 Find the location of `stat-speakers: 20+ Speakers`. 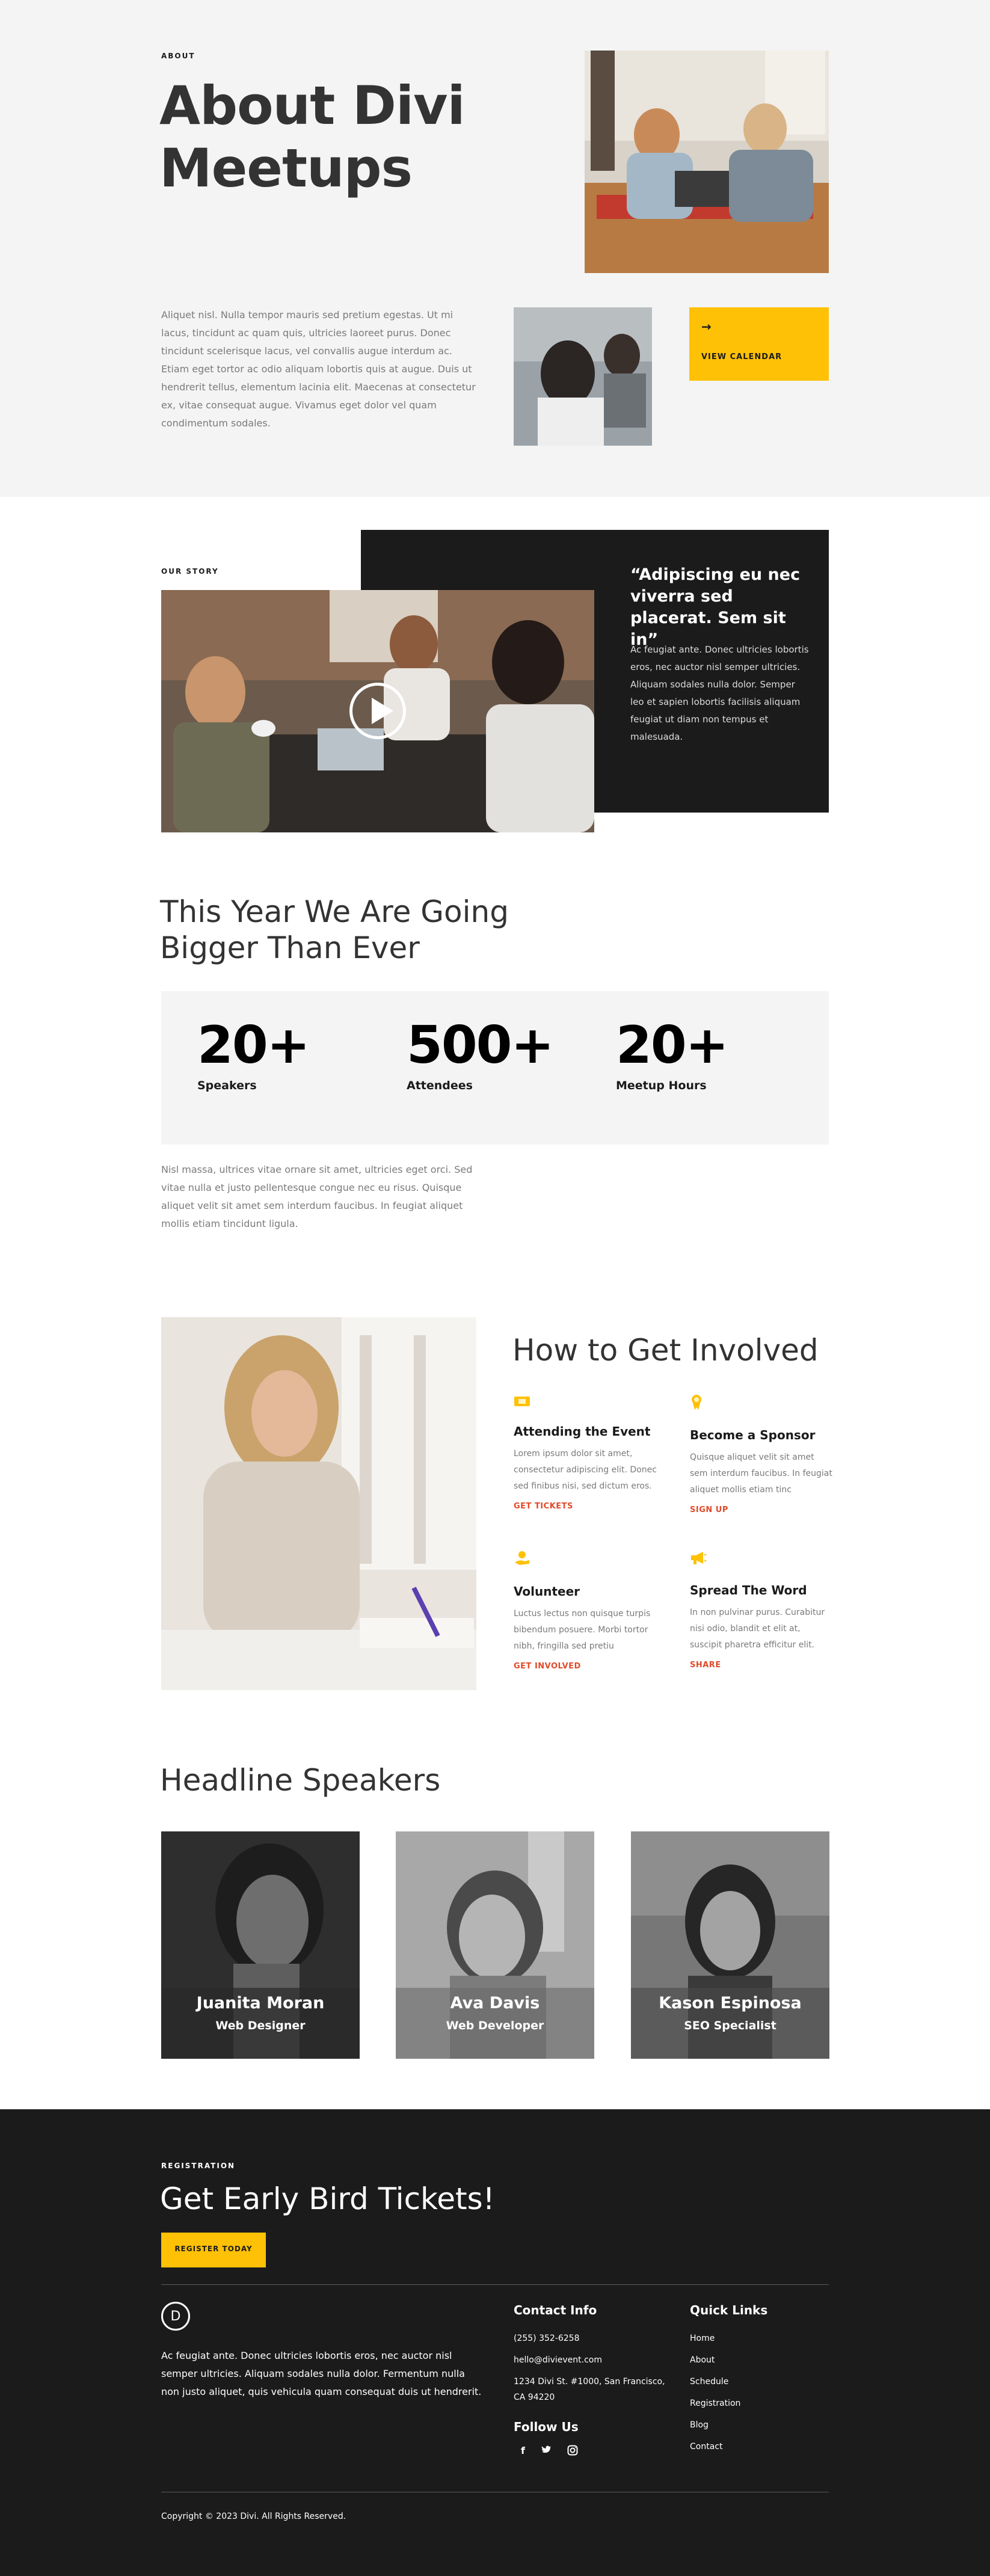

stat-speakers: 20+ Speakers is located at coordinates (254, 1053).